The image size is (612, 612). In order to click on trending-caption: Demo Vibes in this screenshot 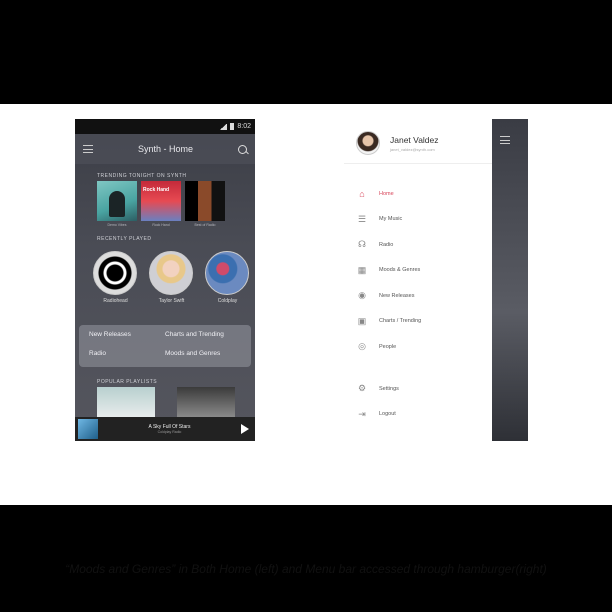, I will do `click(117, 225)`.